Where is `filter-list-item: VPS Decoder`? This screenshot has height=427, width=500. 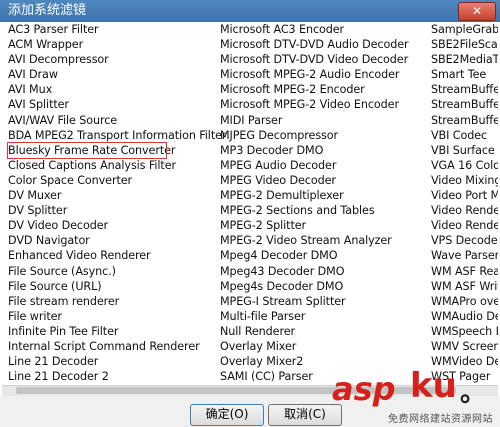 filter-list-item: VPS Decoder is located at coordinates (464, 240).